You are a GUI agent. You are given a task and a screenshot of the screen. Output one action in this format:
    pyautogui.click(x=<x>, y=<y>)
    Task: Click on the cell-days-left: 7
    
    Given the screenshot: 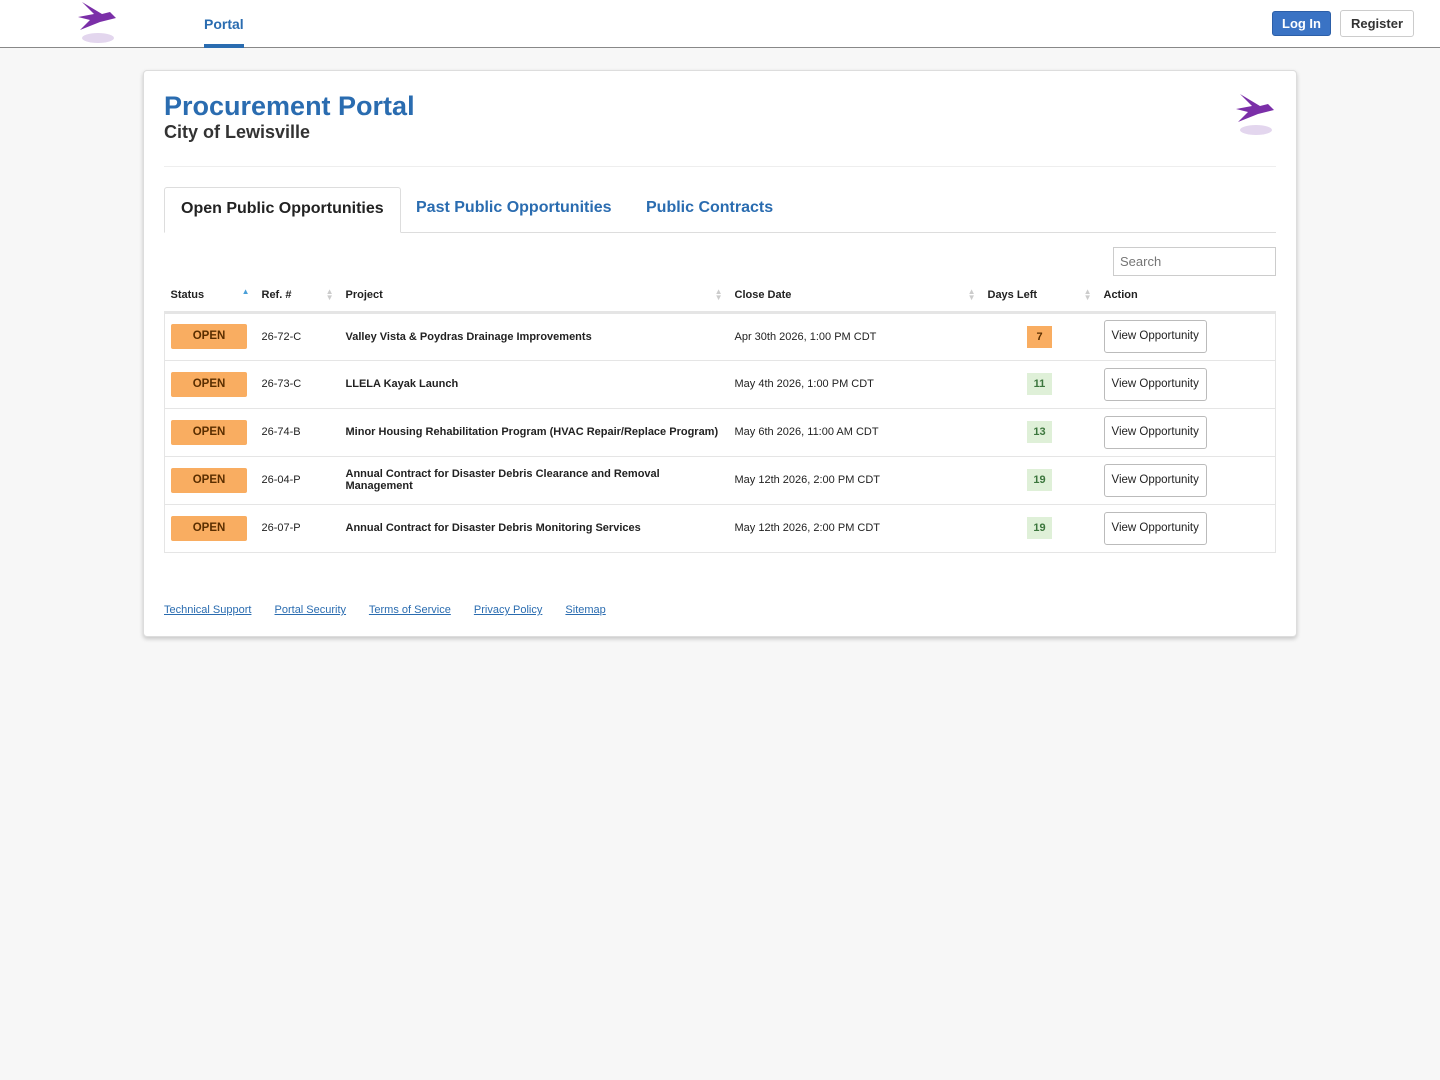 What is the action you would take?
    pyautogui.click(x=1039, y=336)
    